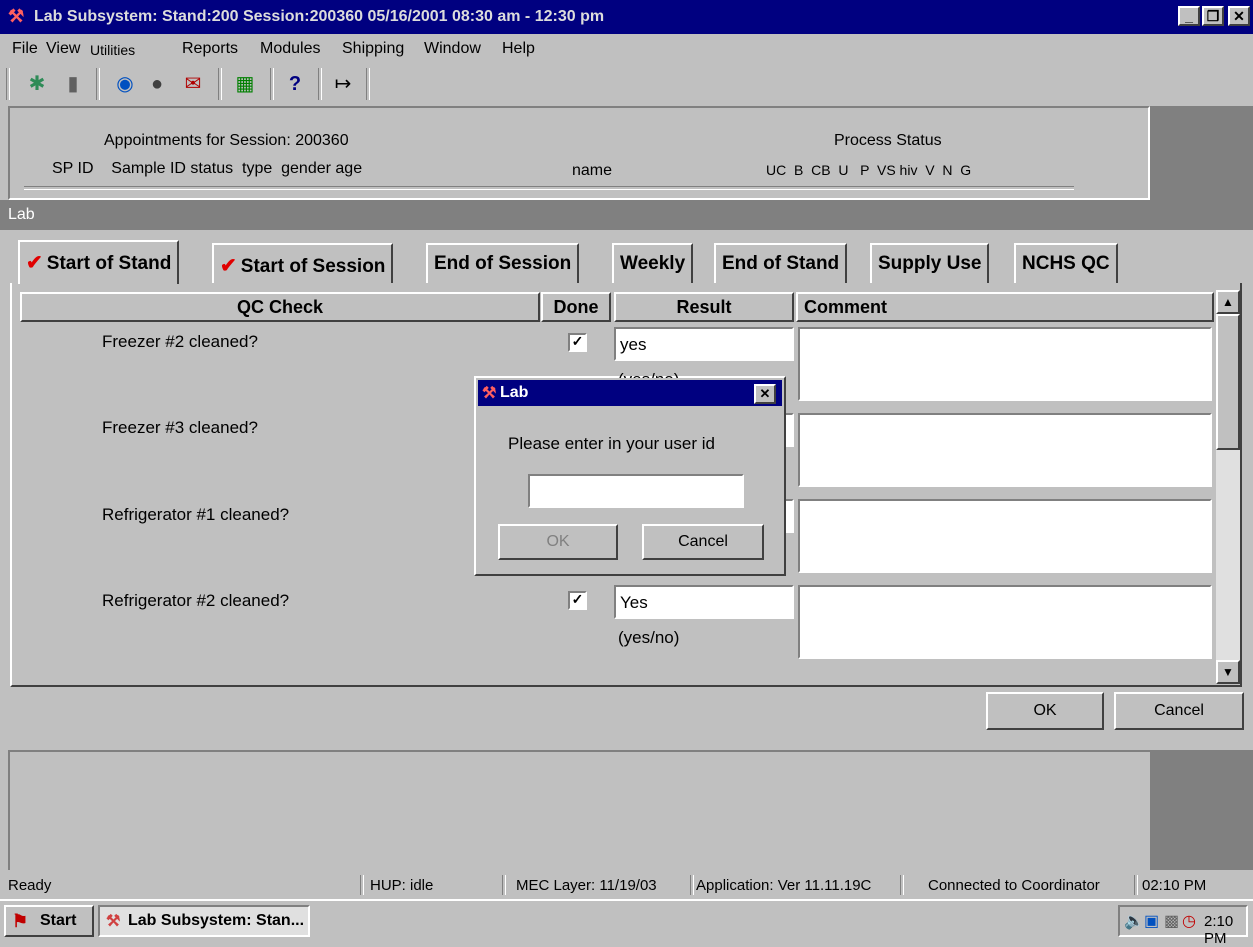 This screenshot has height=947, width=1253. What do you see at coordinates (196, 600) in the screenshot?
I see `qc-question: Refrigerator #2 cleaned?` at bounding box center [196, 600].